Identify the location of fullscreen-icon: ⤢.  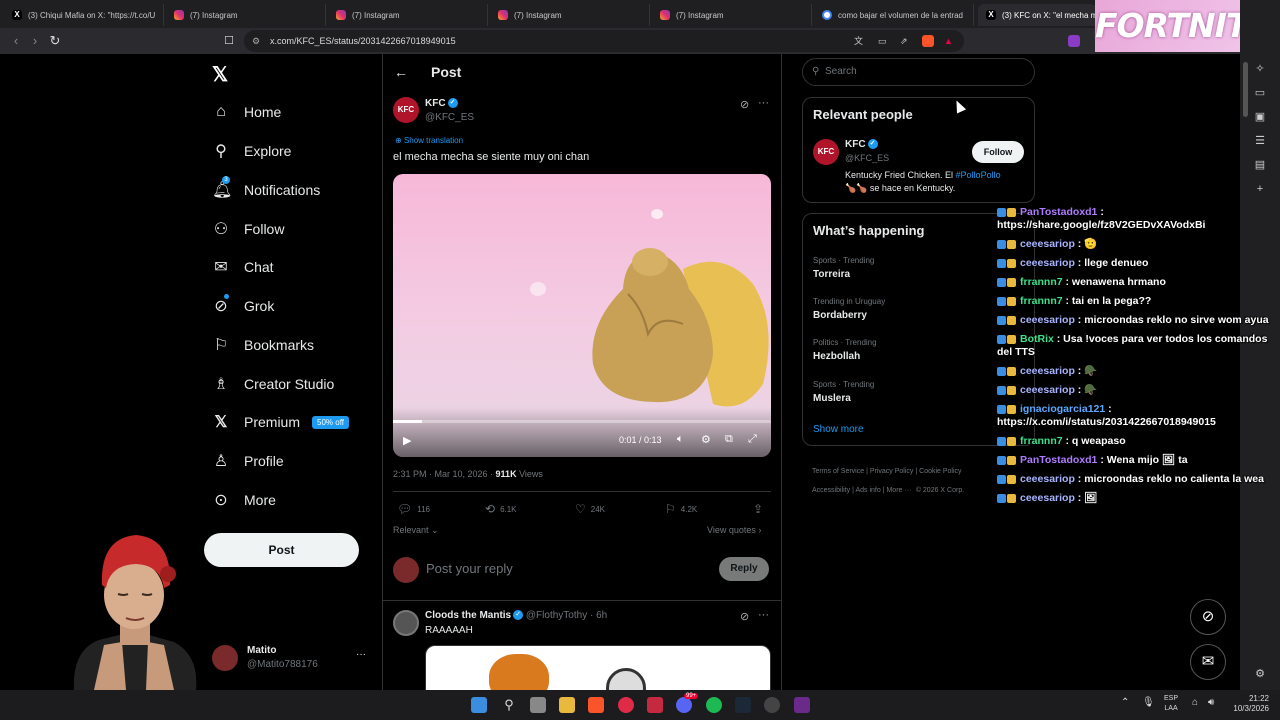
(752, 439).